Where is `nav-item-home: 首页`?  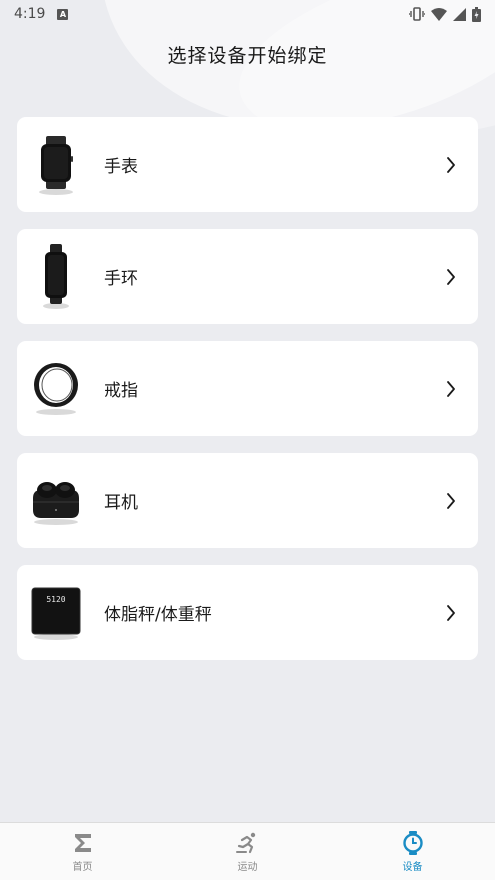 nav-item-home: 首页 is located at coordinates (83, 852).